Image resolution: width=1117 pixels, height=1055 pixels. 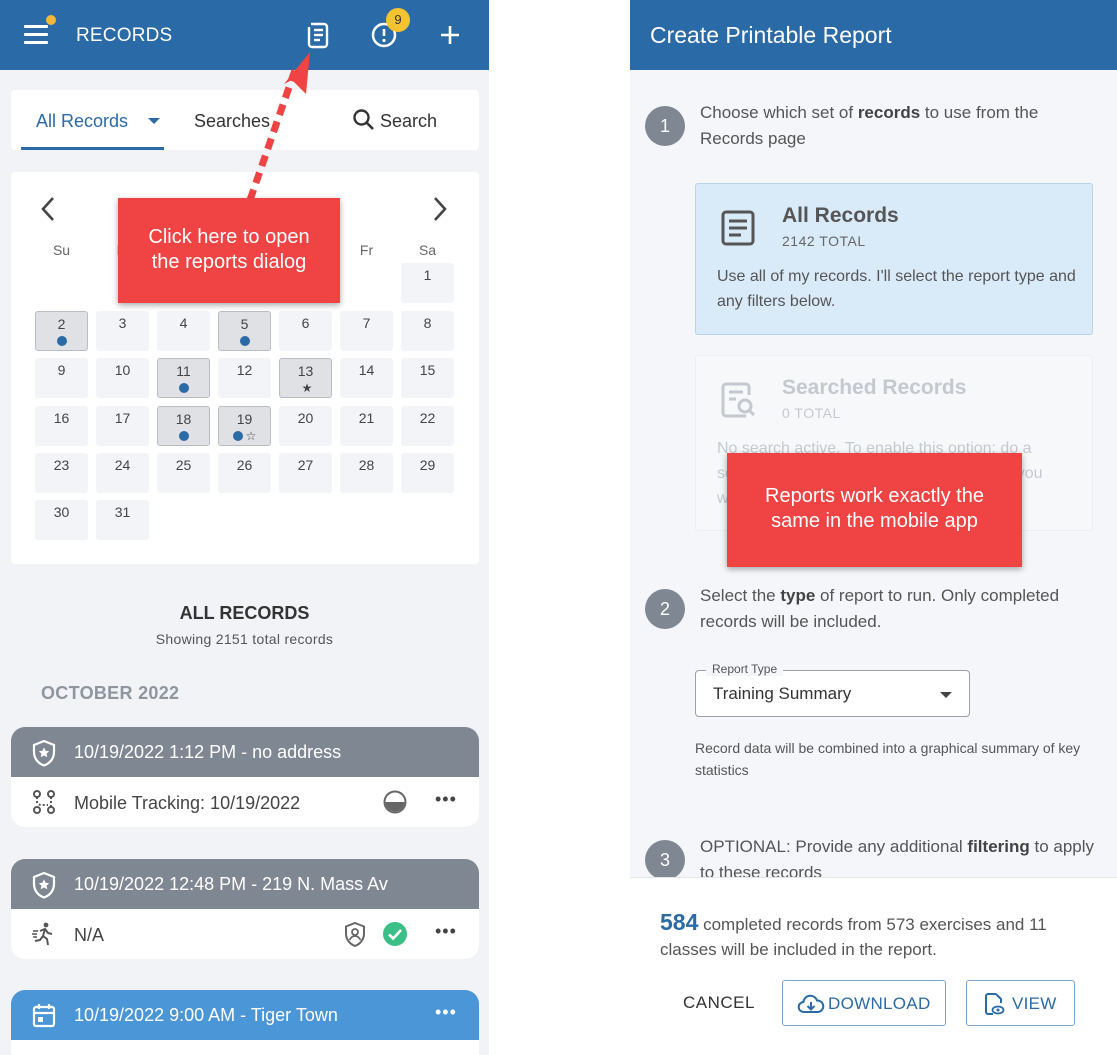 What do you see at coordinates (229, 262) in the screenshot?
I see `callout-line: the reports dialog` at bounding box center [229, 262].